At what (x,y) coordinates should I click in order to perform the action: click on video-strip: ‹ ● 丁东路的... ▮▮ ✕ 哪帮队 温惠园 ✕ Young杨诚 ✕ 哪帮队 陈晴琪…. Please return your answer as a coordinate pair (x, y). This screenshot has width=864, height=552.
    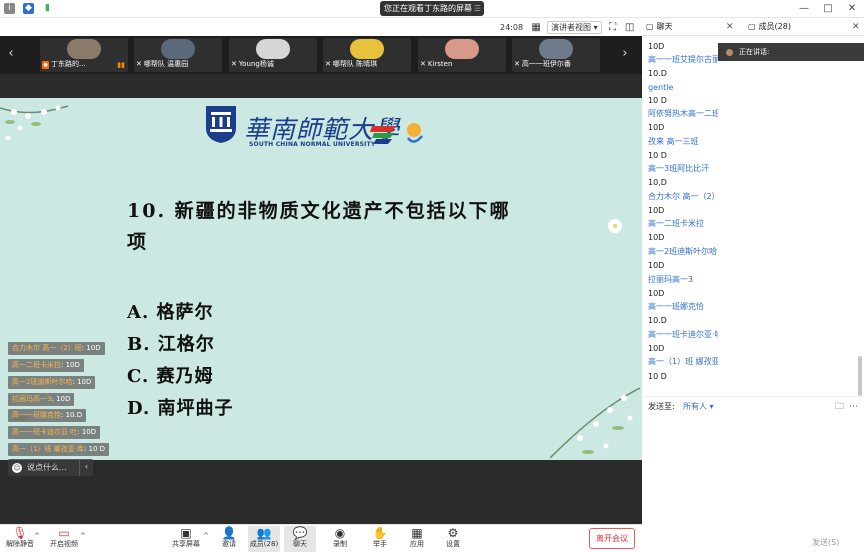
    Looking at the image, I should click on (321, 55).